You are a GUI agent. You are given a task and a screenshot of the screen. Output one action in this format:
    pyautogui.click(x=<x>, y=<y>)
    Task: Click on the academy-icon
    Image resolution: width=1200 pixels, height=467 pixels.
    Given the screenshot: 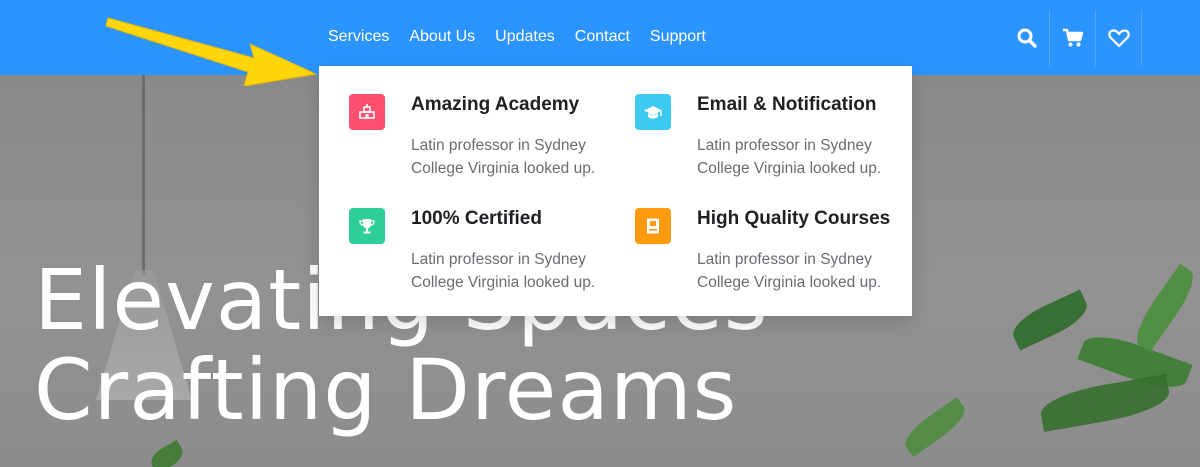 What is the action you would take?
    pyautogui.click(x=367, y=112)
    